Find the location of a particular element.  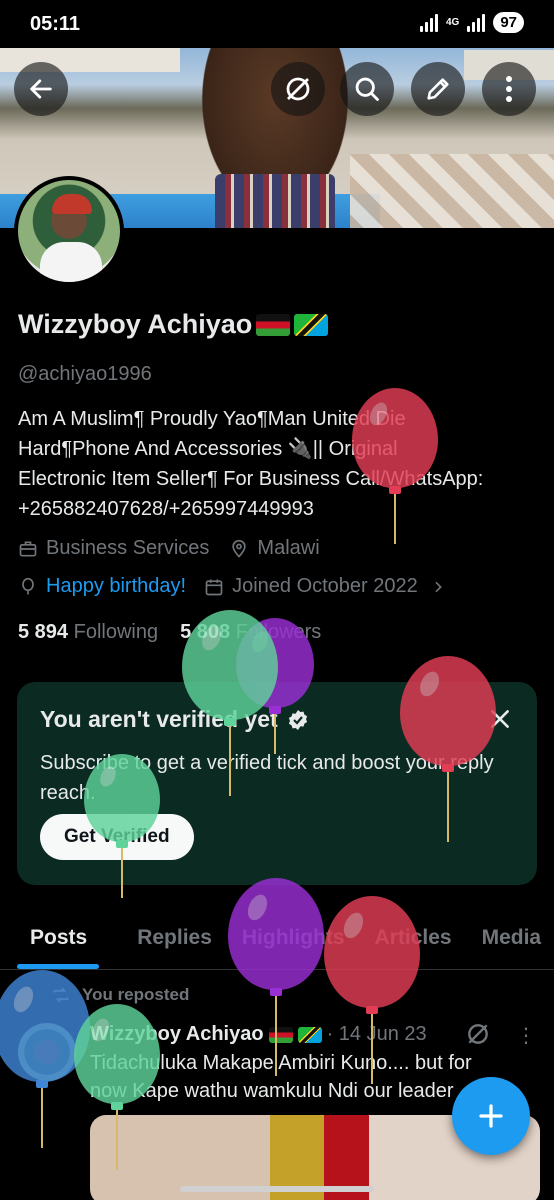

location-pin-icon is located at coordinates (239, 548).